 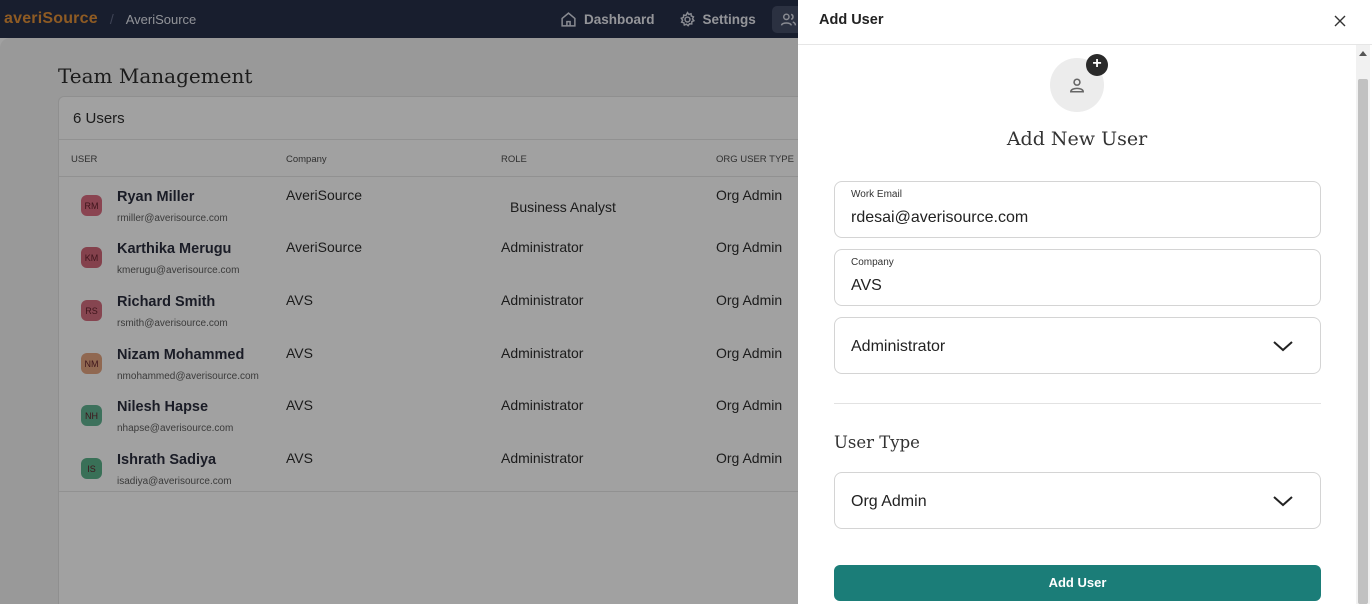 I want to click on close-button, so click(x=1340, y=21).